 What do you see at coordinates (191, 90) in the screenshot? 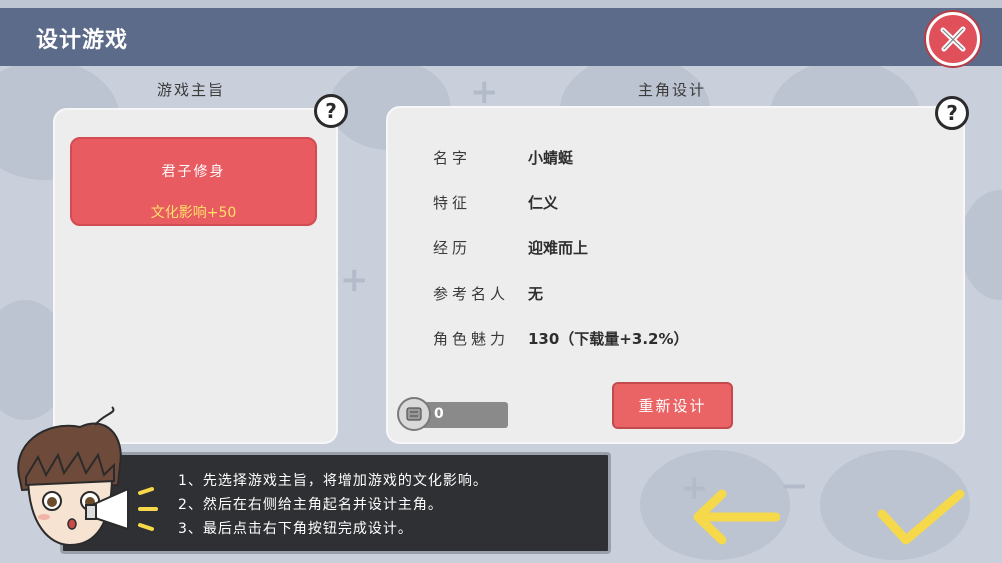
I see `theme-section-label: 游戏主旨` at bounding box center [191, 90].